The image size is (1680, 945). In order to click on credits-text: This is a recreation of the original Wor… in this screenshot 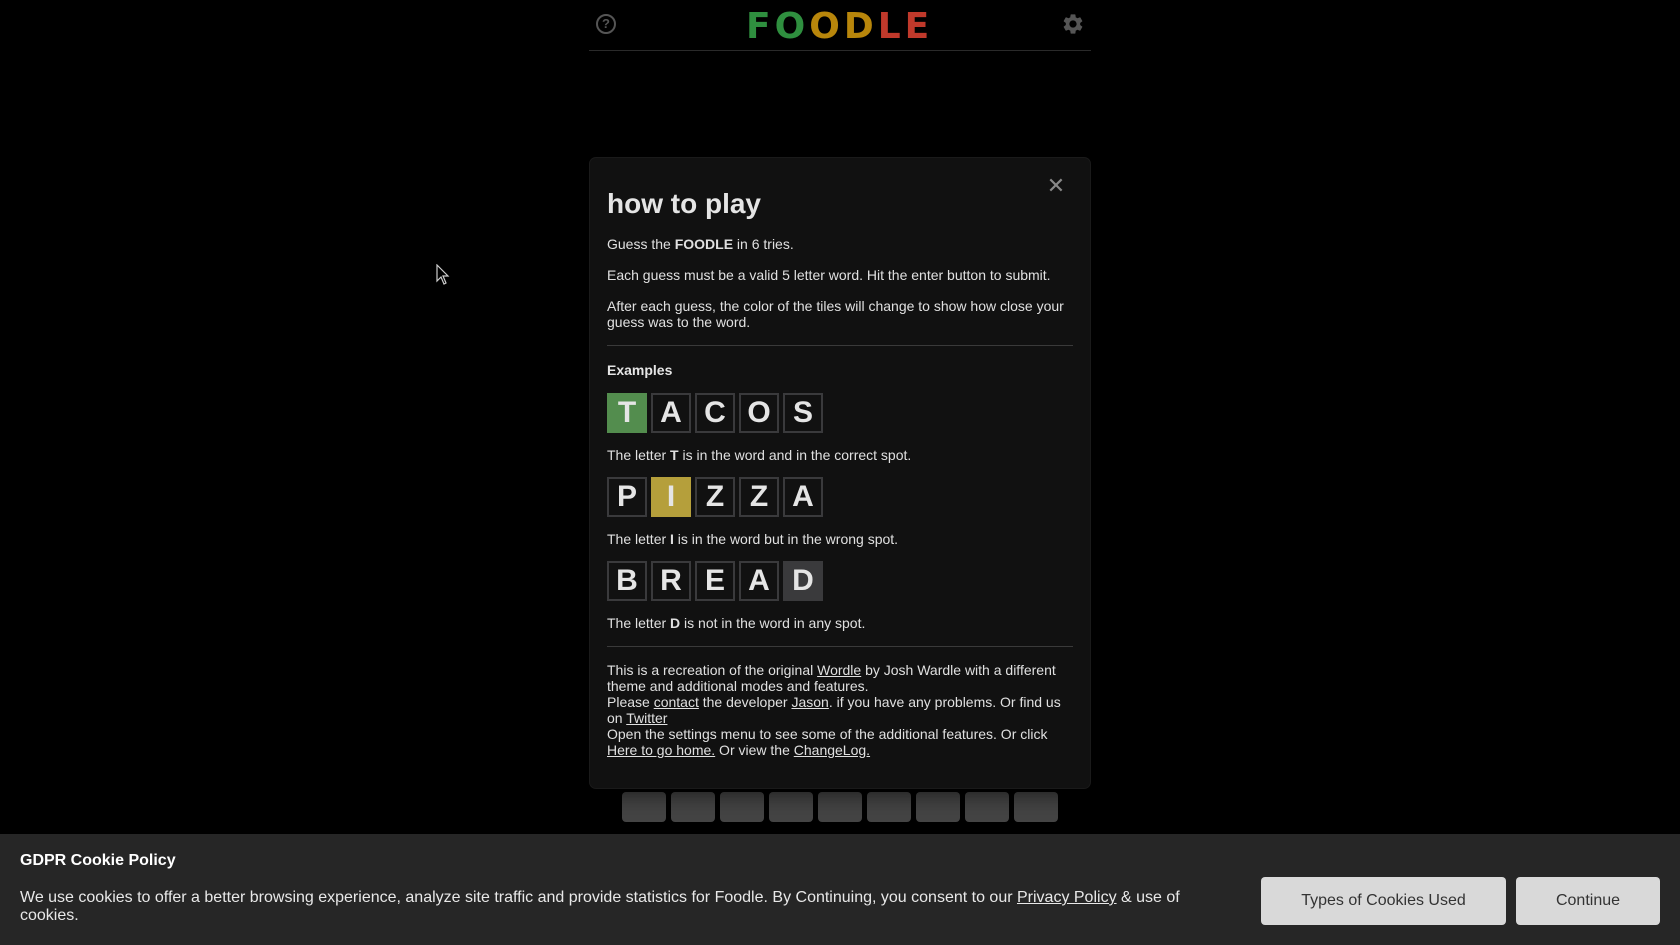, I will do `click(840, 710)`.